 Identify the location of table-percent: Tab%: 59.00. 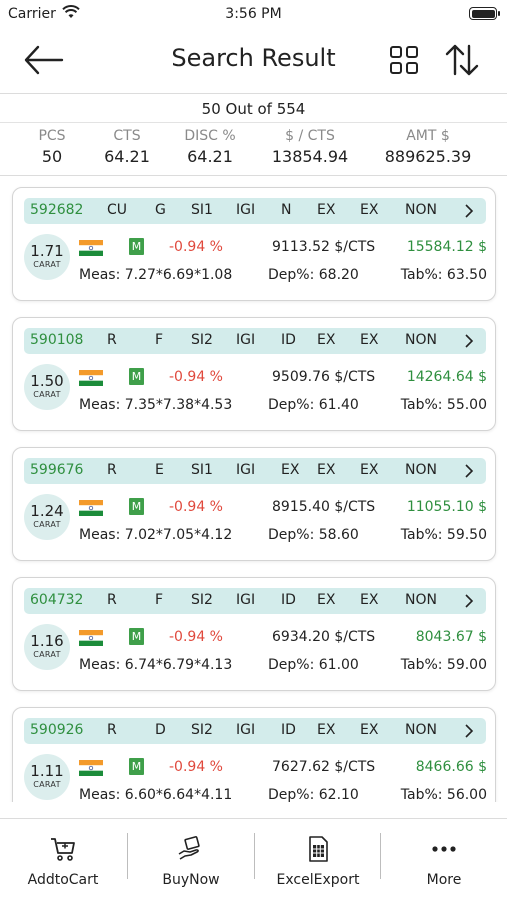
(443, 665).